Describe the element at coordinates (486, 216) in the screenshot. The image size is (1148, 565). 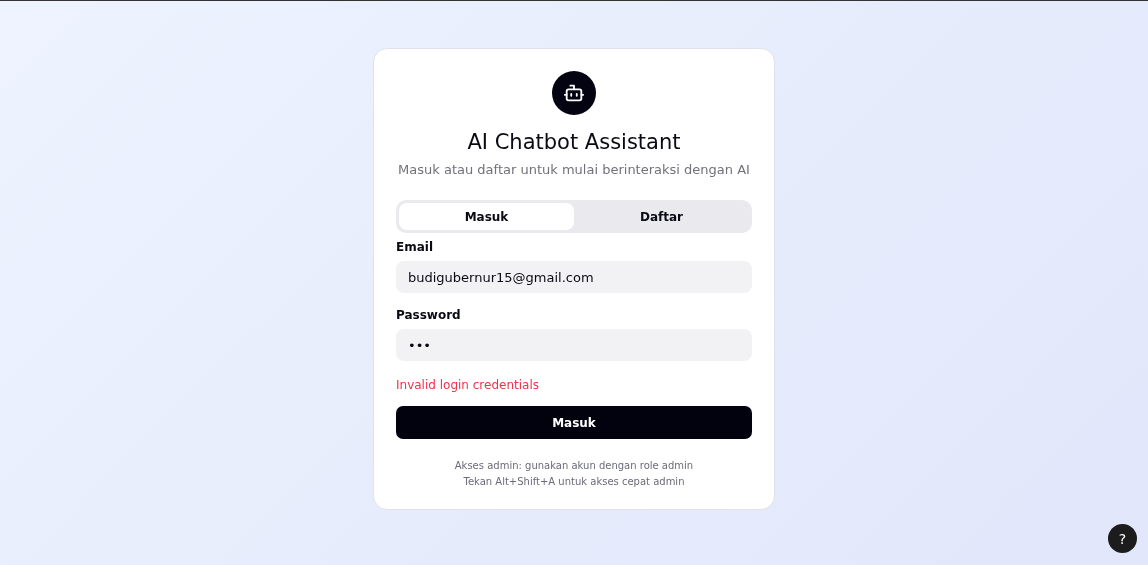
I see `tab: Masuk` at that location.